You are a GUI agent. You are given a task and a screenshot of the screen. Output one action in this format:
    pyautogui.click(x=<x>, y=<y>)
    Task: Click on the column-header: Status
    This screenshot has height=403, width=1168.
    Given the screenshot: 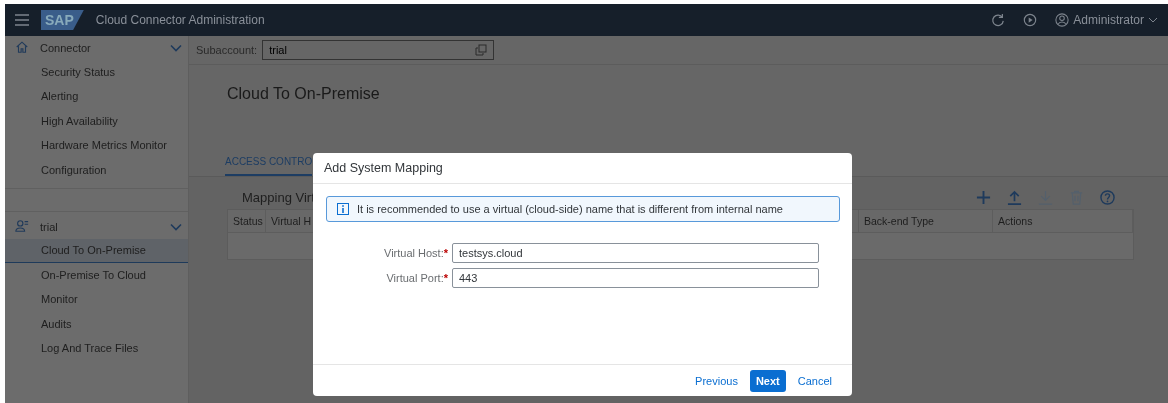 What is the action you would take?
    pyautogui.click(x=247, y=221)
    